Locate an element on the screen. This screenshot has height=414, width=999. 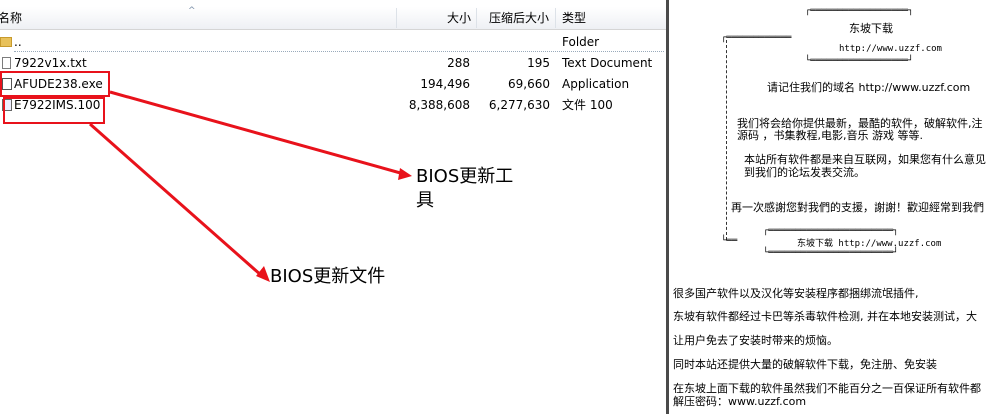
file-type: 文件 100 is located at coordinates (587, 105).